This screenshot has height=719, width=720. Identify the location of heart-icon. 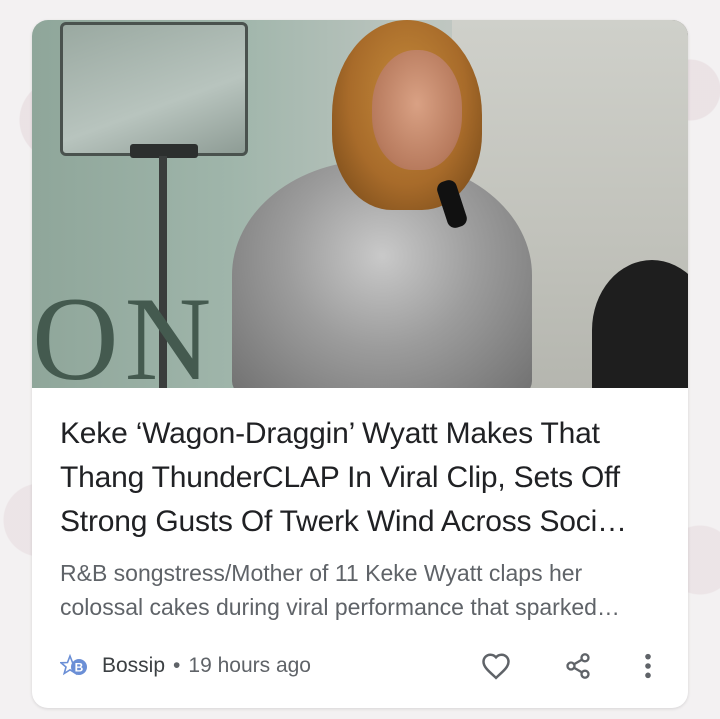
(496, 666).